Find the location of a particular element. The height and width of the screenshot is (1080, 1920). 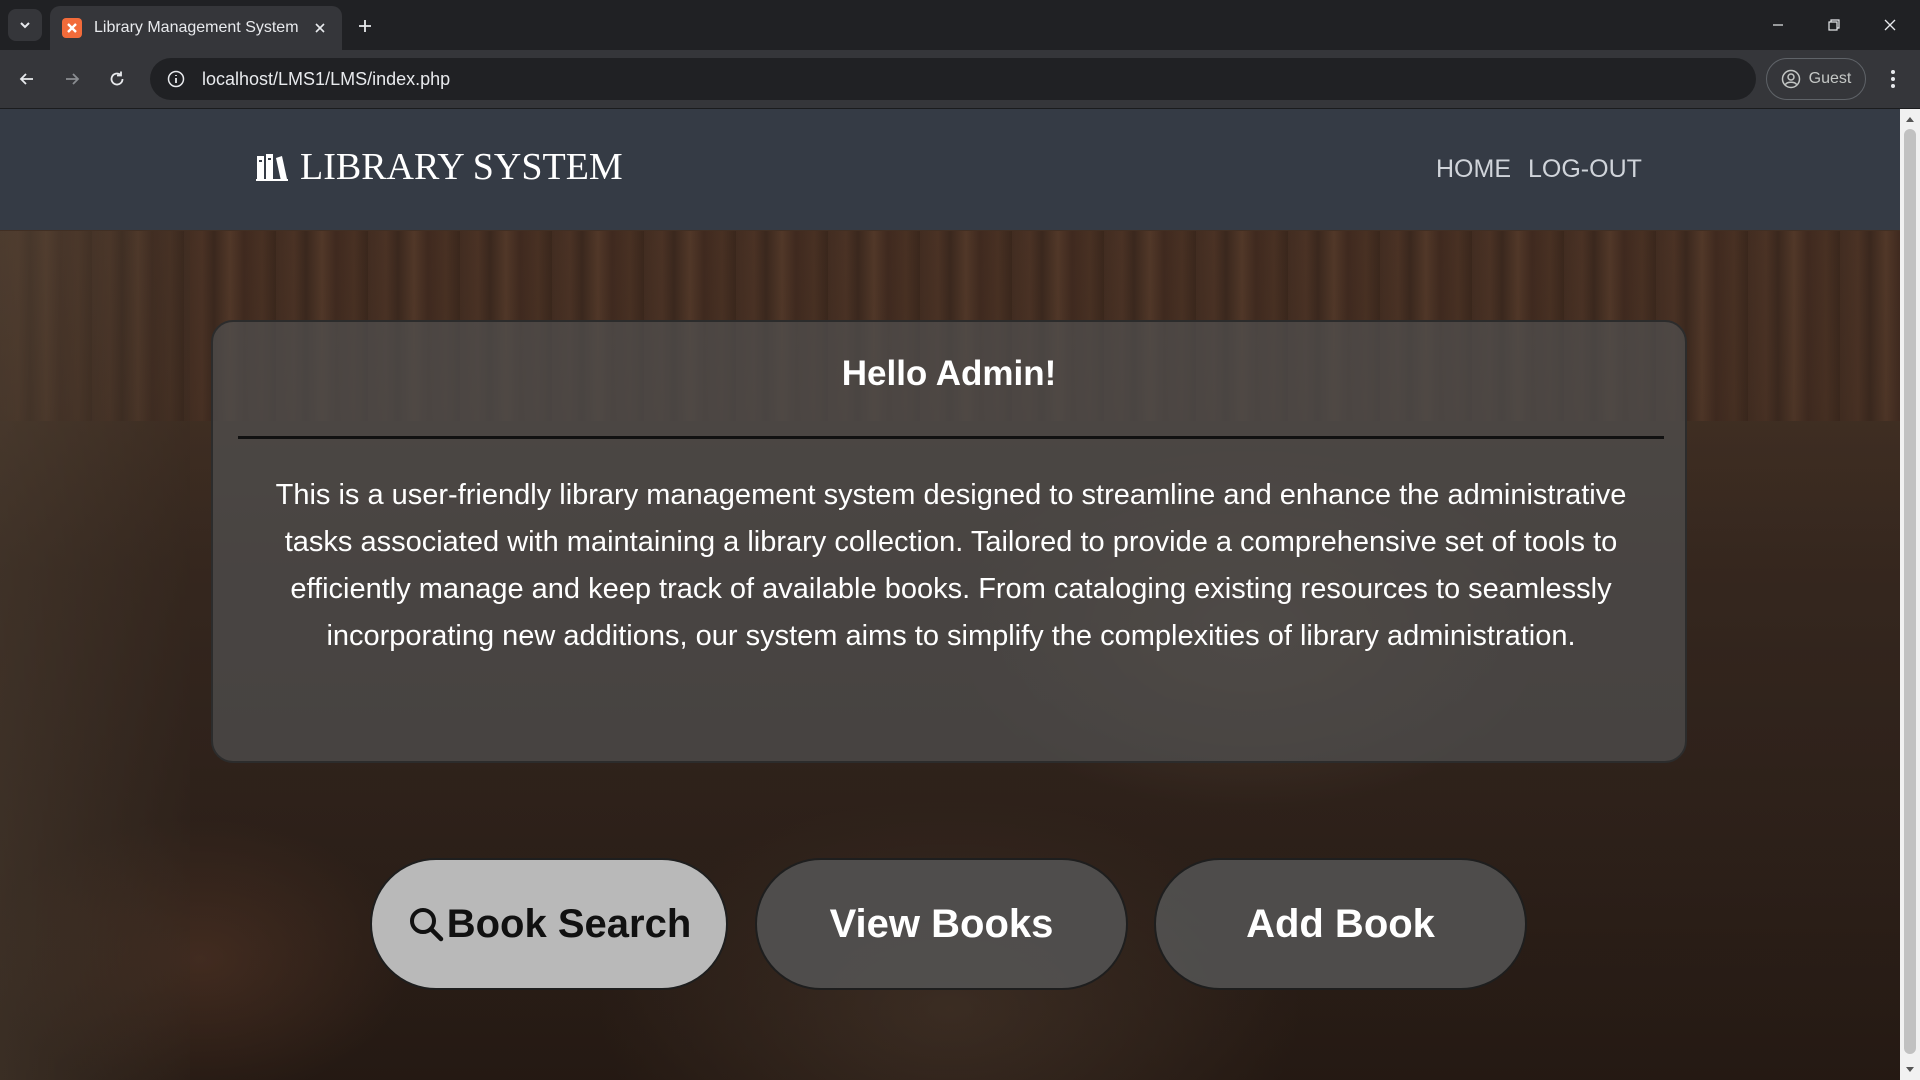

minimize-button is located at coordinates (1778, 25).